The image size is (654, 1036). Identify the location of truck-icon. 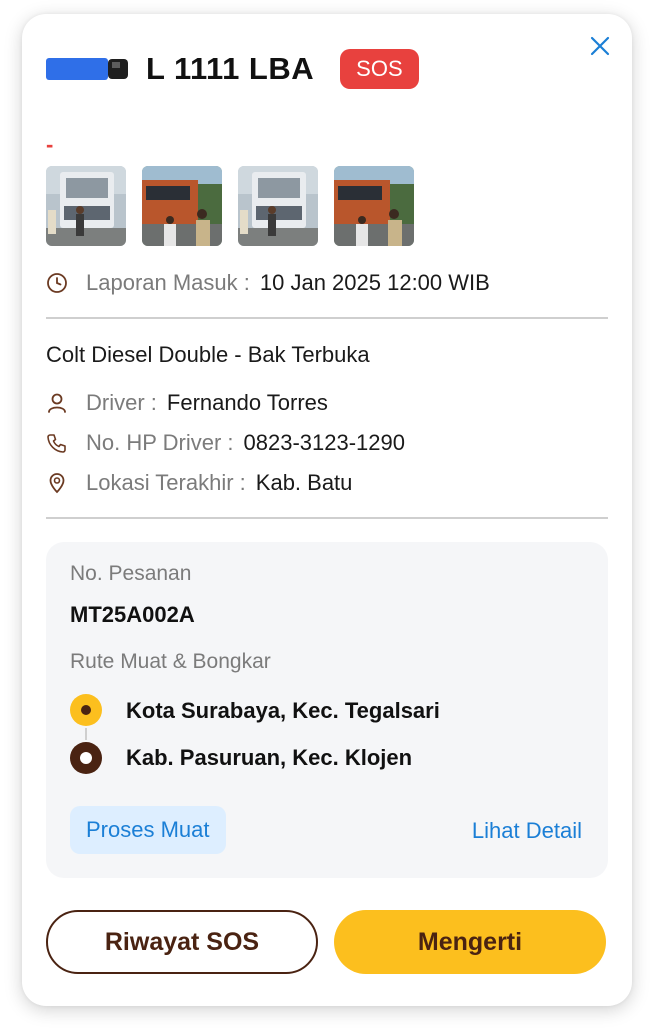
(87, 69).